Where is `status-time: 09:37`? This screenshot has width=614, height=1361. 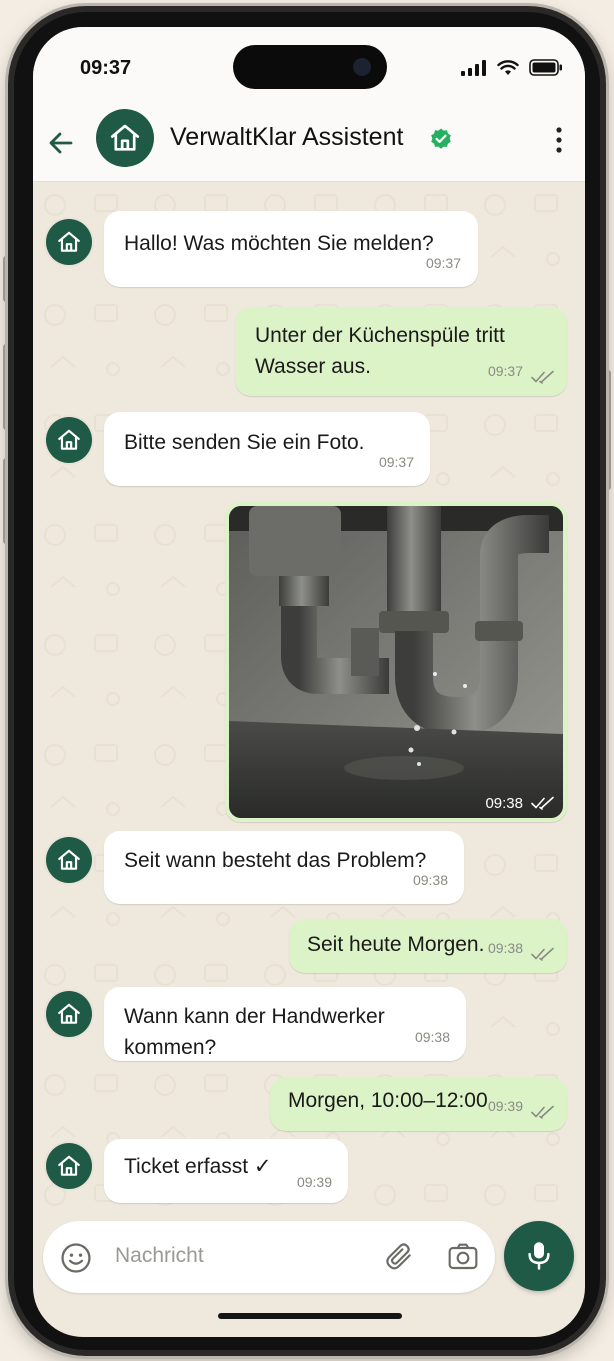
status-time: 09:37 is located at coordinates (106, 68).